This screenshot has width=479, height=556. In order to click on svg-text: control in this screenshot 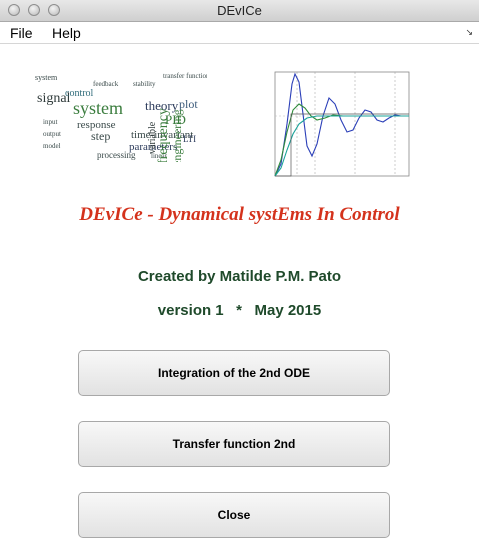, I will do `click(79, 93)`.